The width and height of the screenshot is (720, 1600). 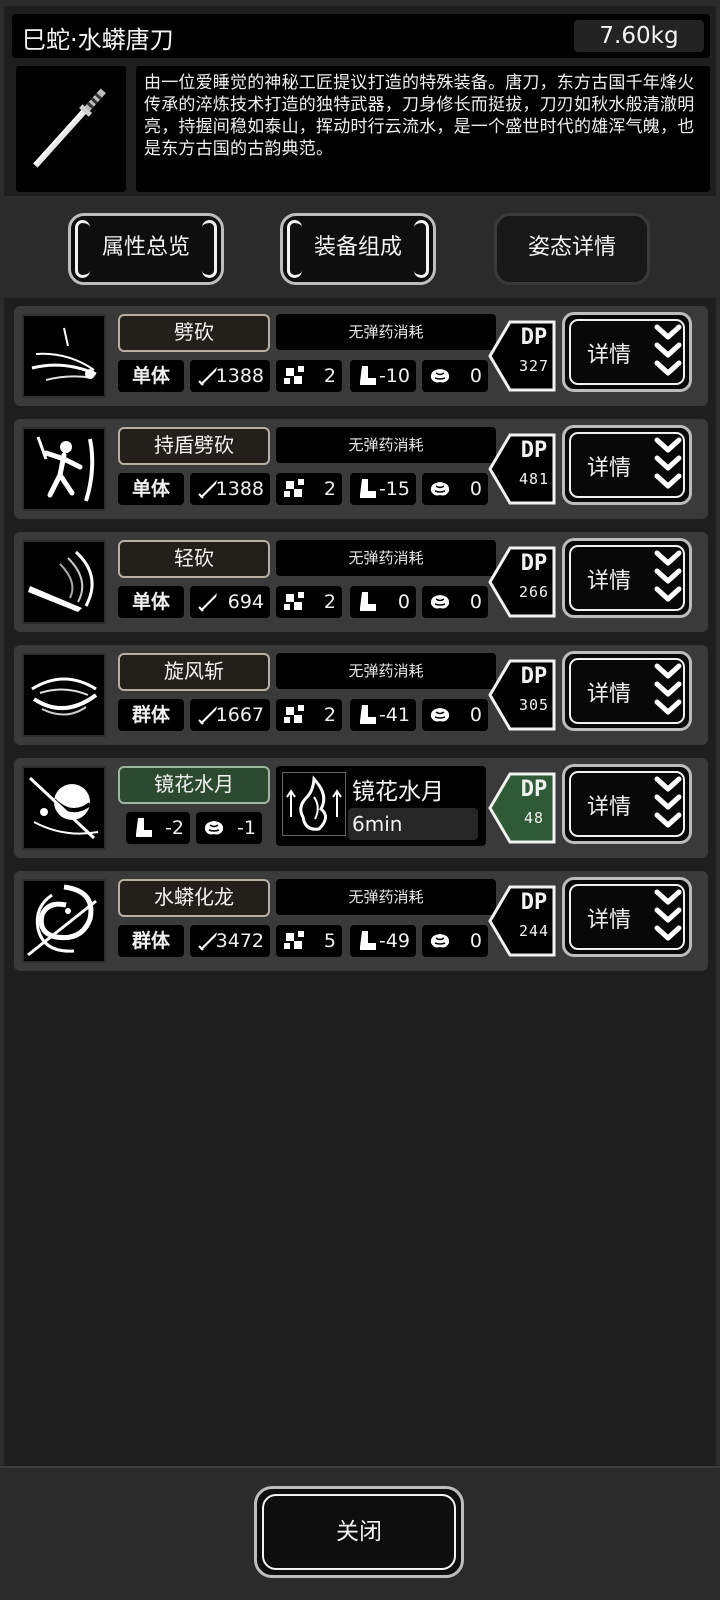 I want to click on attack-stat: 3472, so click(x=230, y=941).